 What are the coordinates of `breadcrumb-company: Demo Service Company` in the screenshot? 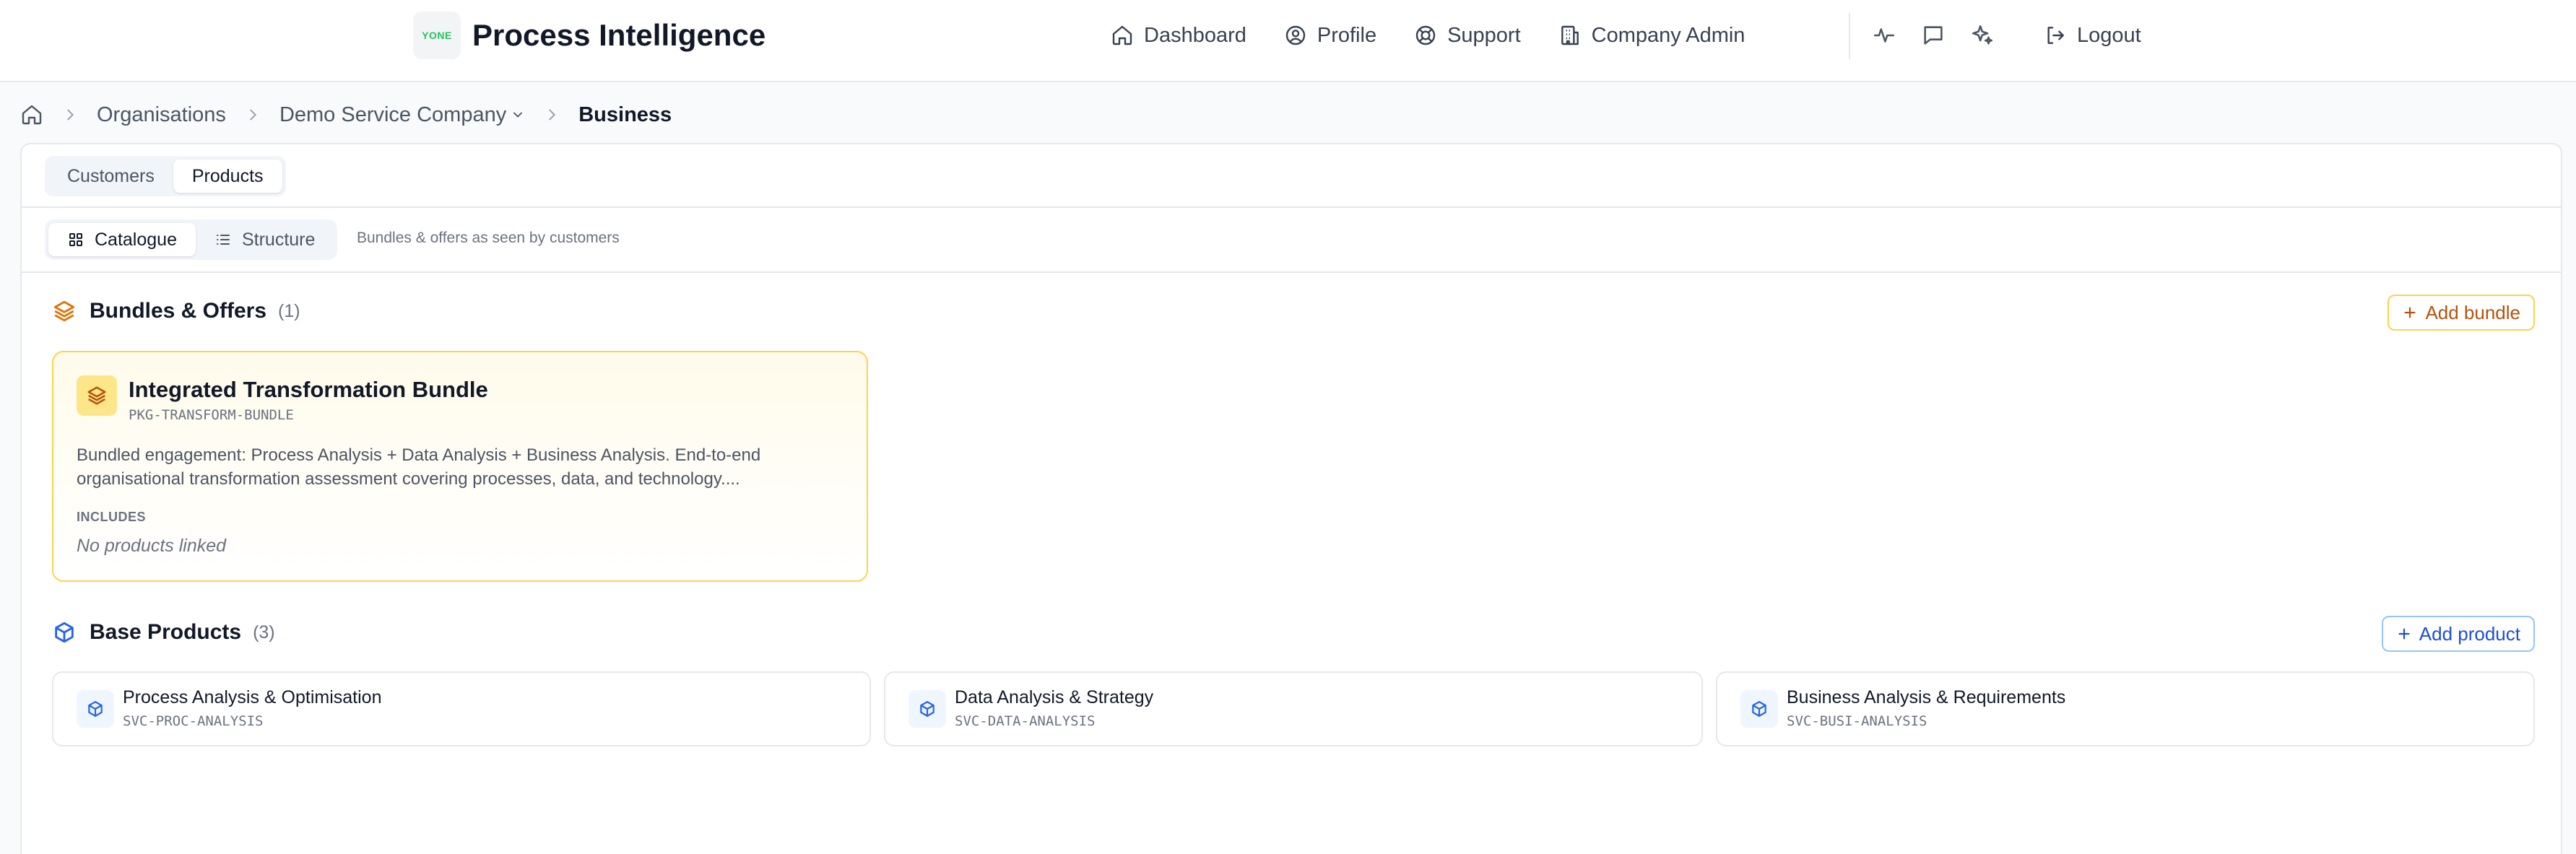 It's located at (393, 114).